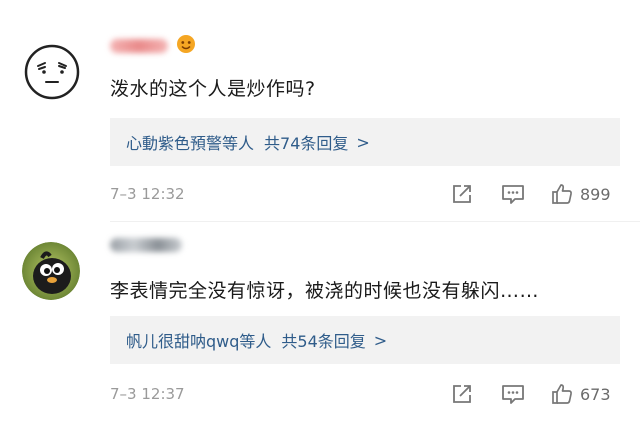 The width and height of the screenshot is (640, 447). Describe the element at coordinates (147, 394) in the screenshot. I see `timestamp: 7–3 12:37` at that location.